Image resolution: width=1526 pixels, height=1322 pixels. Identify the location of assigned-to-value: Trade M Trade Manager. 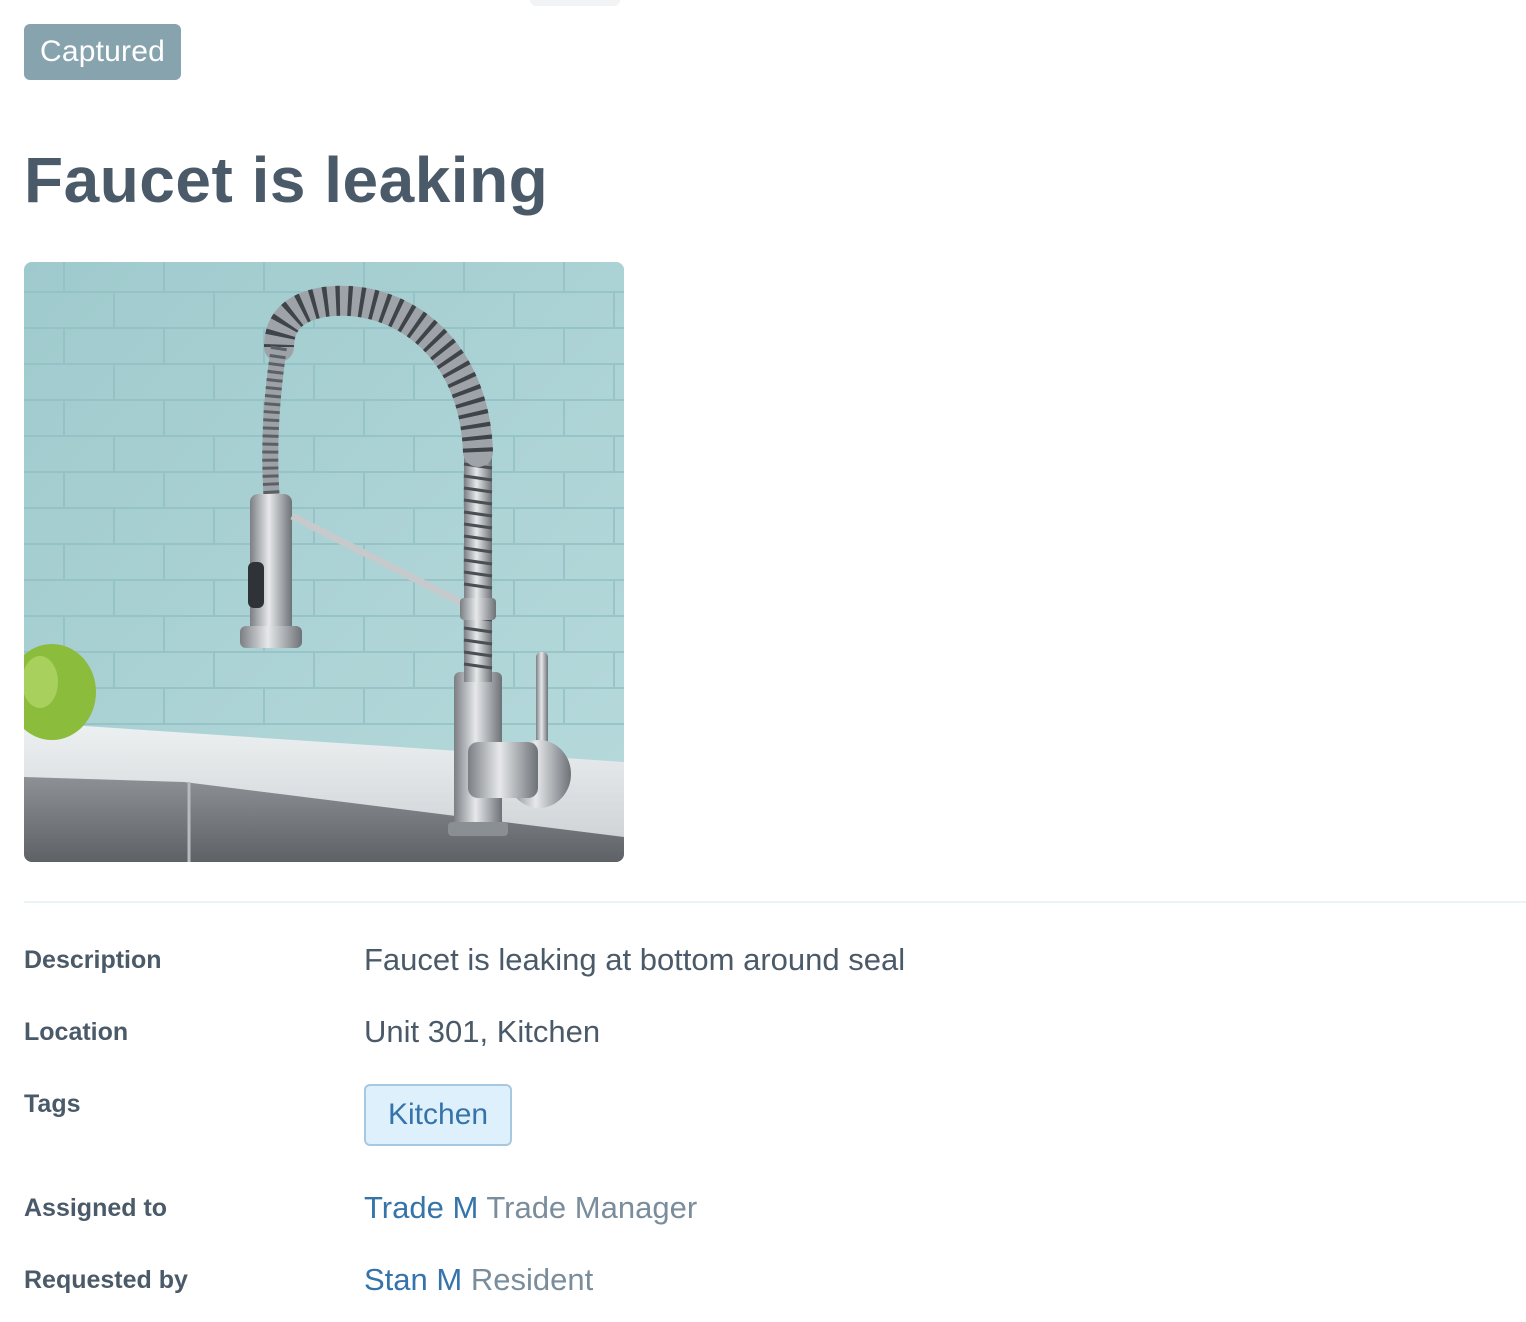
(530, 1208).